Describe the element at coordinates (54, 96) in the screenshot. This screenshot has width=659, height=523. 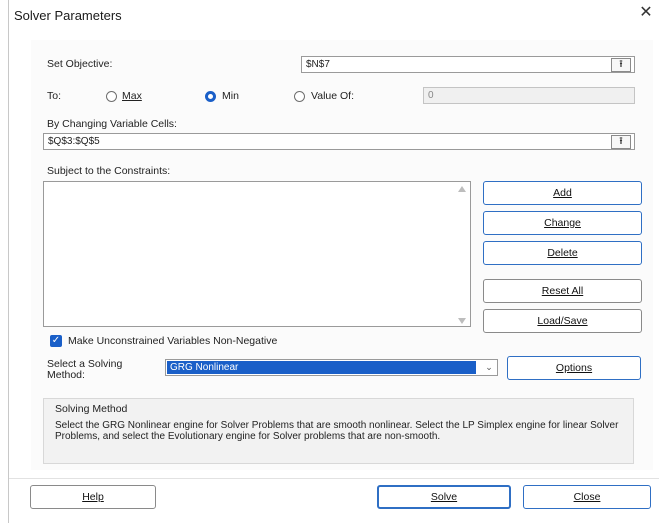
I see `to-label: To:` at that location.